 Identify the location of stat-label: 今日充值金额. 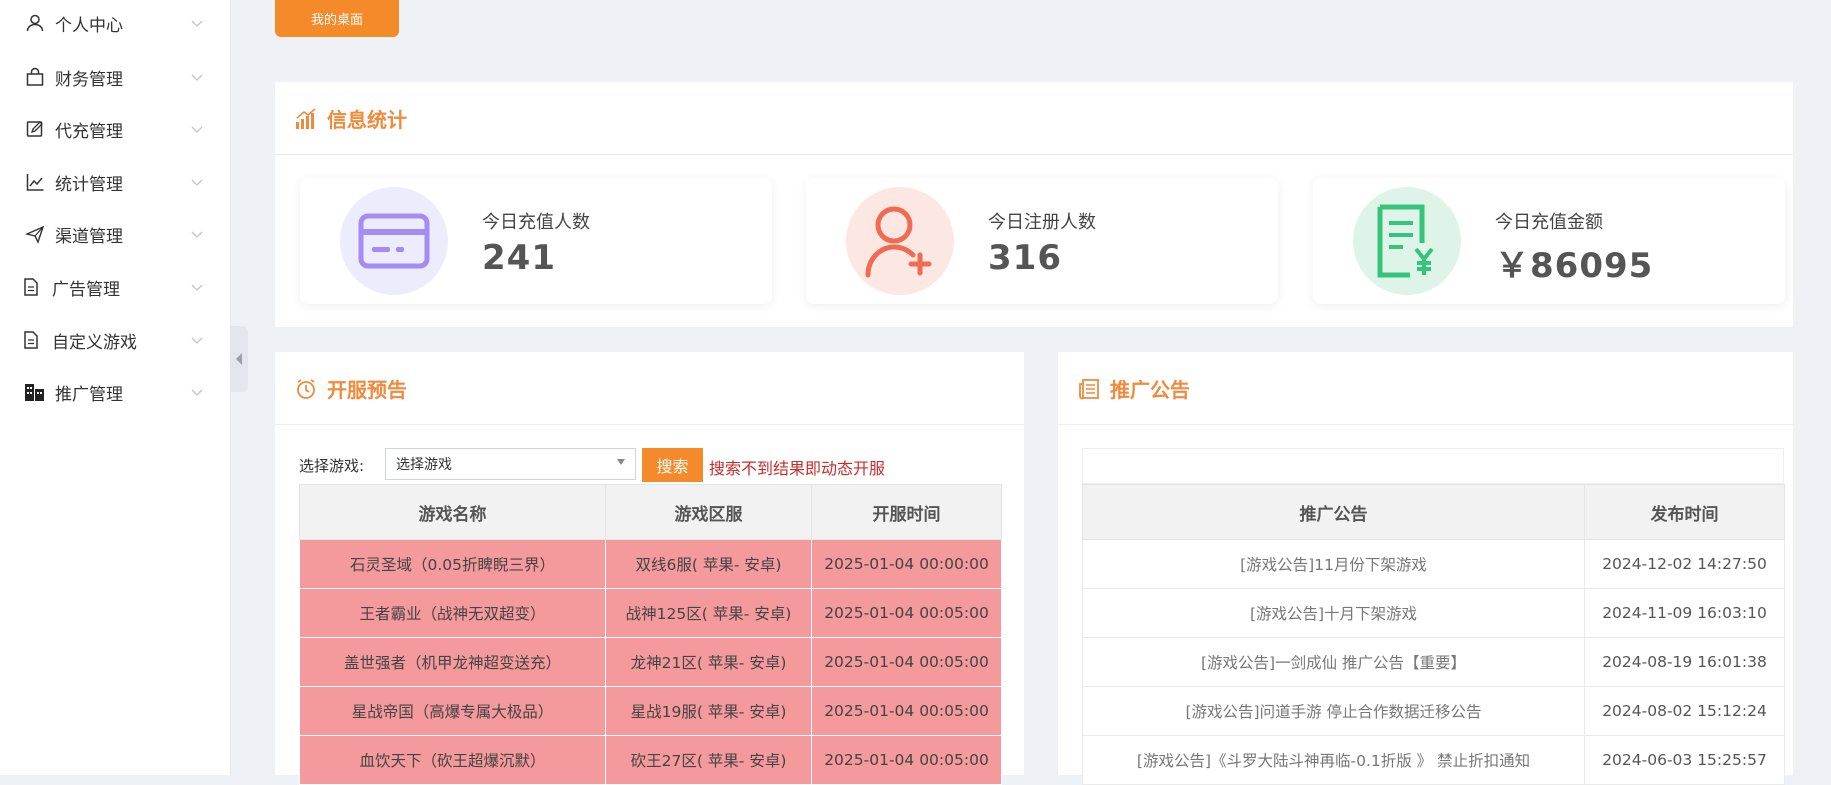
(1549, 222).